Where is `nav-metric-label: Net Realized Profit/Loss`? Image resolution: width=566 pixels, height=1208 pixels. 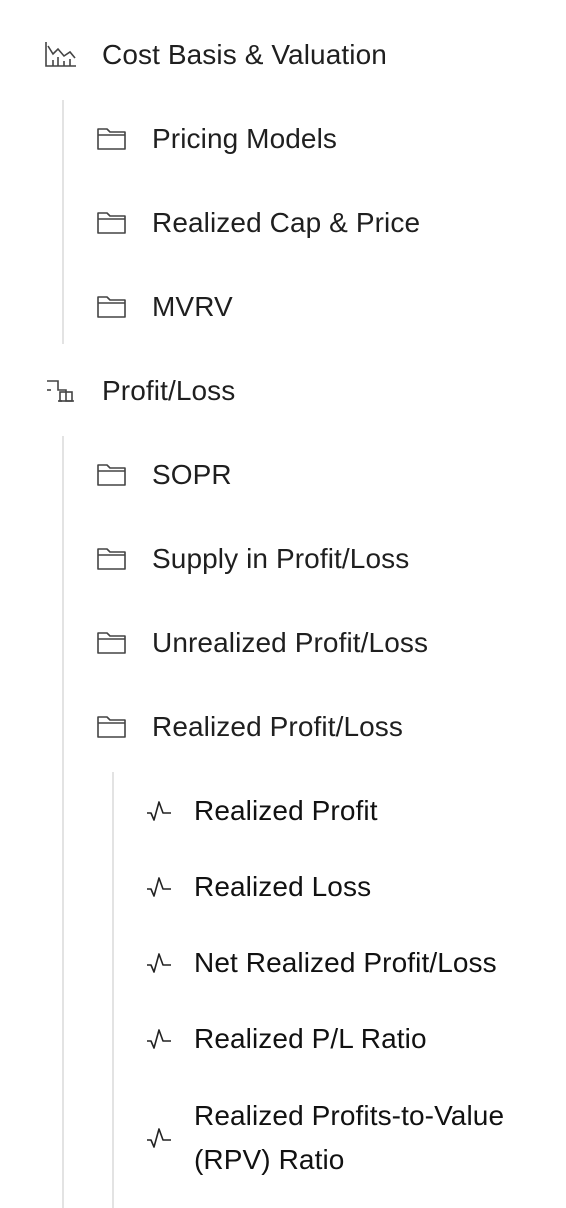
nav-metric-label: Net Realized Profit/Loss is located at coordinates (345, 962).